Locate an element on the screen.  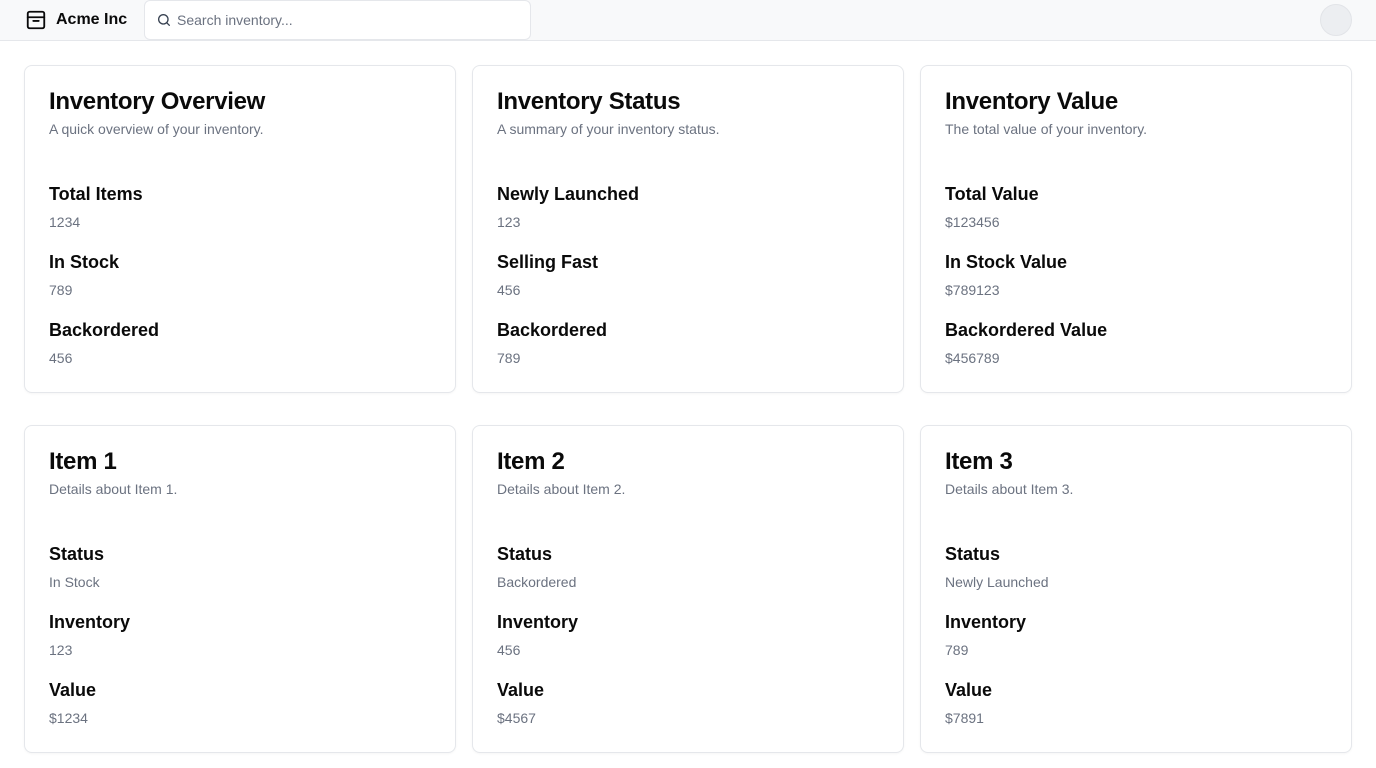
stat-label: Newly Launched is located at coordinates (568, 194).